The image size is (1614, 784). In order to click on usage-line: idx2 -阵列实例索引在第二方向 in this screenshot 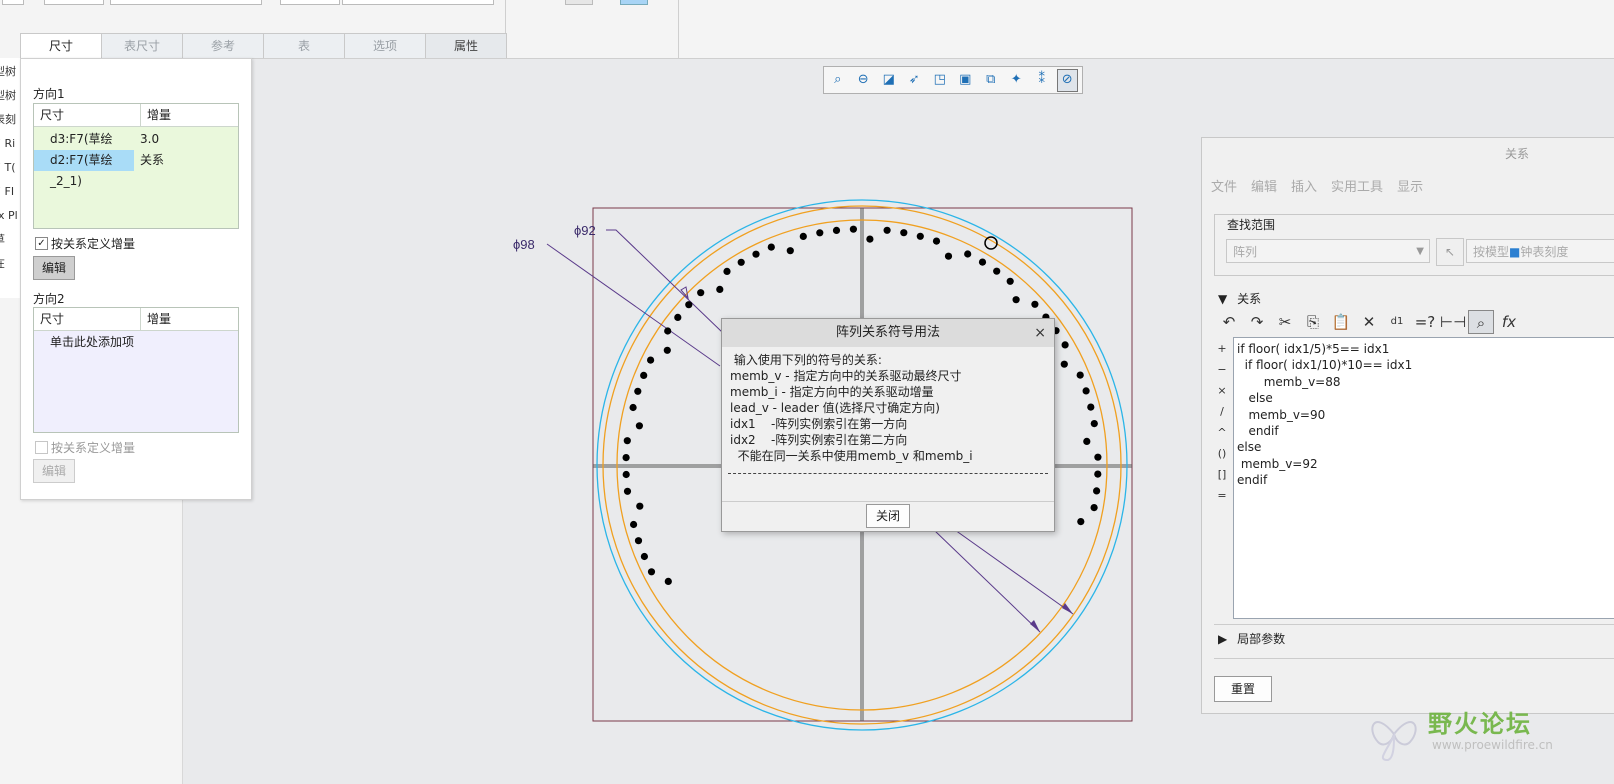, I will do `click(819, 440)`.